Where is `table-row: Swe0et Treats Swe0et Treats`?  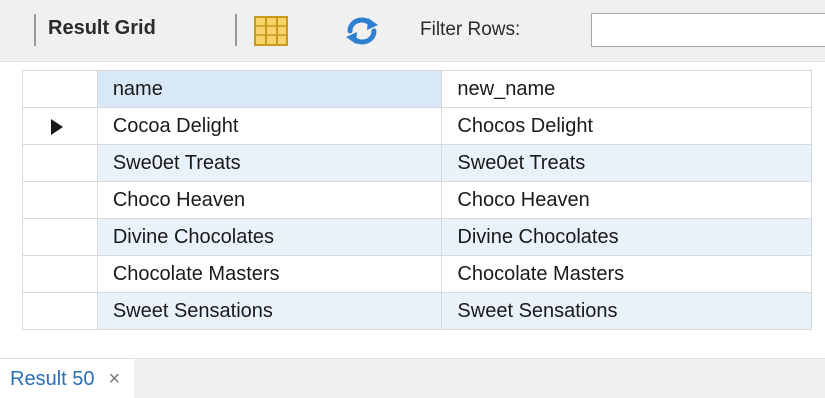
table-row: Swe0et Treats Swe0et Treats is located at coordinates (417, 163).